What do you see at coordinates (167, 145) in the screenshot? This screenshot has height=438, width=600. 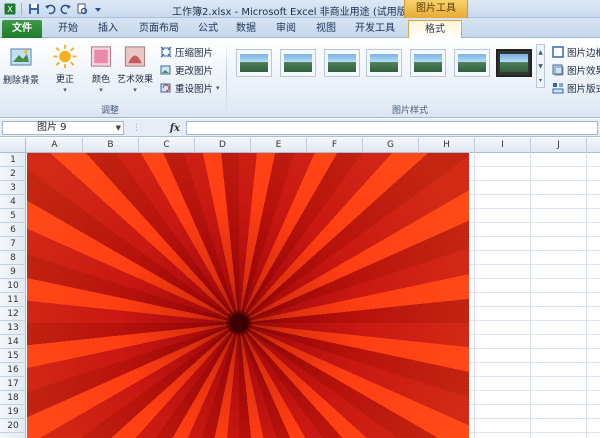 I see `column-header: C` at bounding box center [167, 145].